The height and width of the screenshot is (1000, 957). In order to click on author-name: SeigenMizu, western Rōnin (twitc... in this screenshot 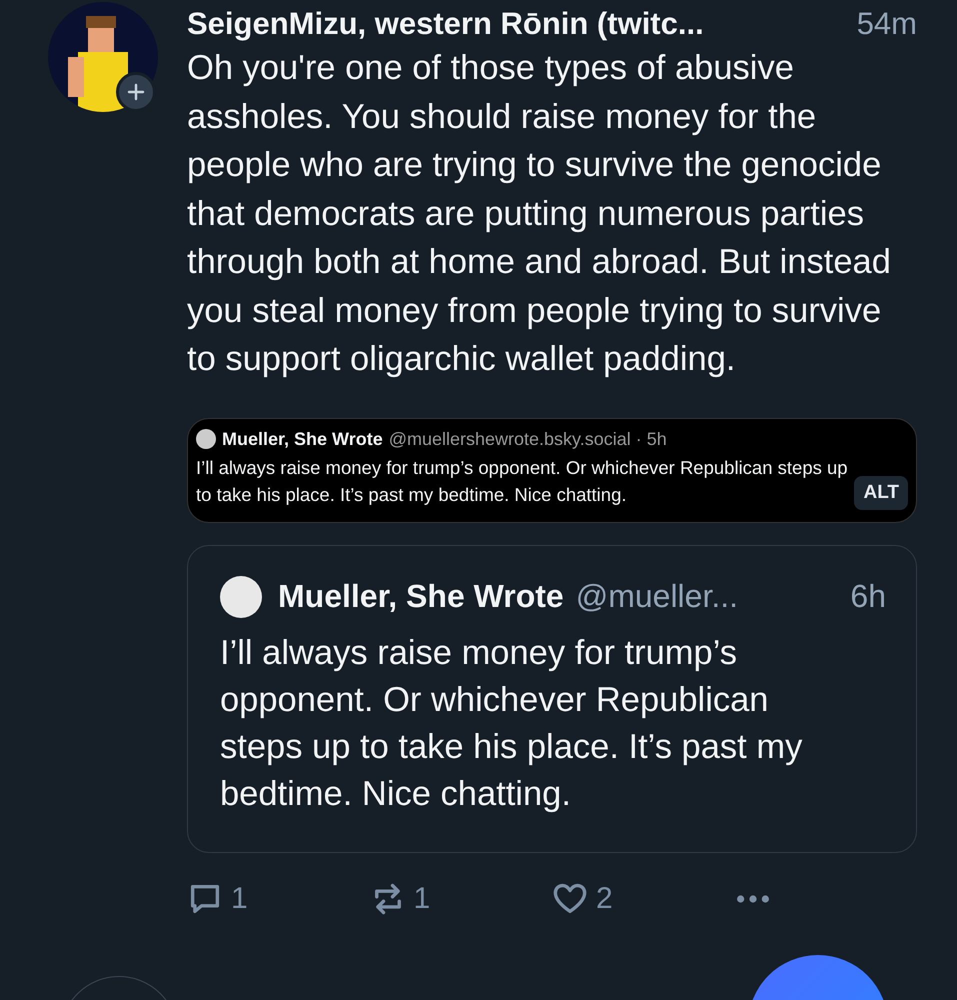, I will do `click(445, 24)`.